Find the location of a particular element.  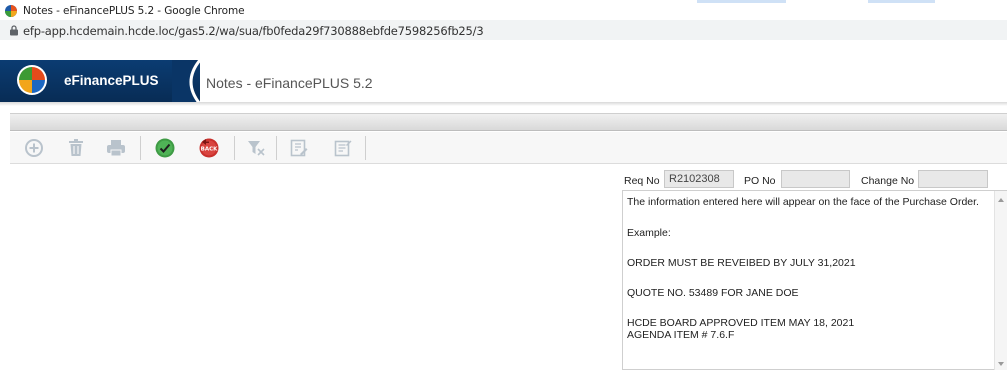

change-no-field is located at coordinates (953, 179).